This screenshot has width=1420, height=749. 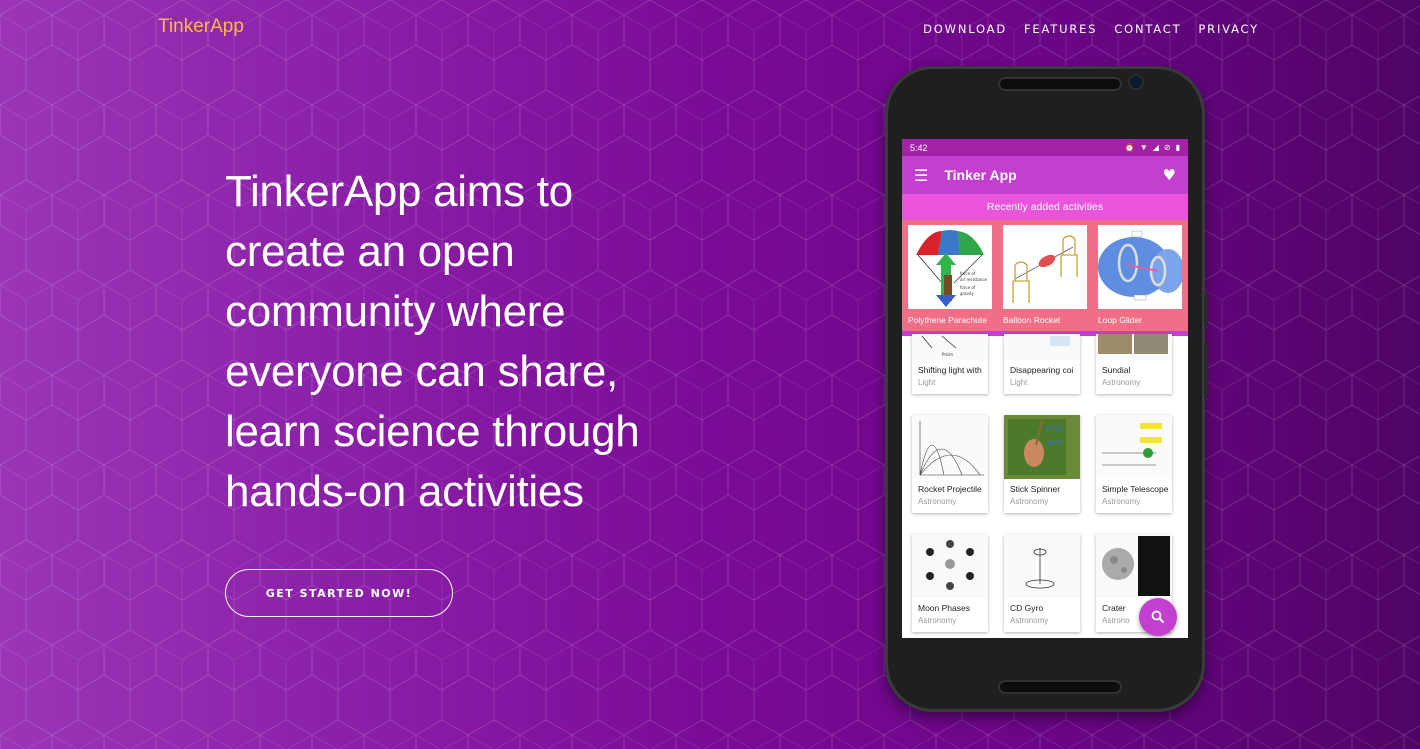 What do you see at coordinates (950, 267) in the screenshot?
I see `parachute-image: force of air resistance force of gravity` at bounding box center [950, 267].